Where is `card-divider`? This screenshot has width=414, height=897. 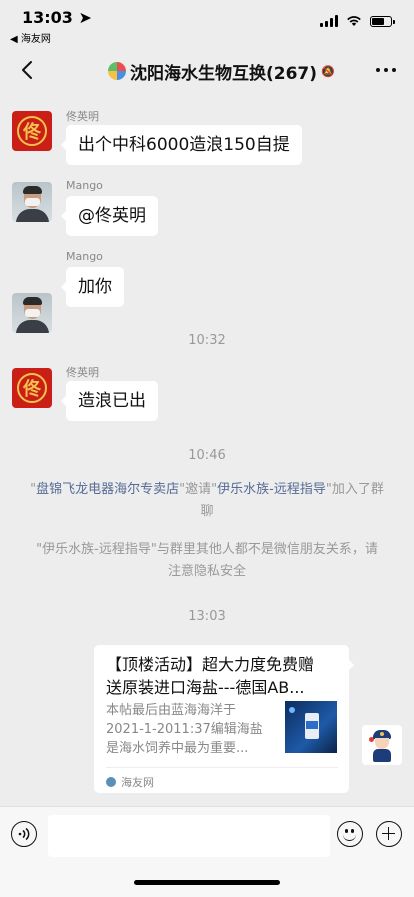
card-divider is located at coordinates (222, 767).